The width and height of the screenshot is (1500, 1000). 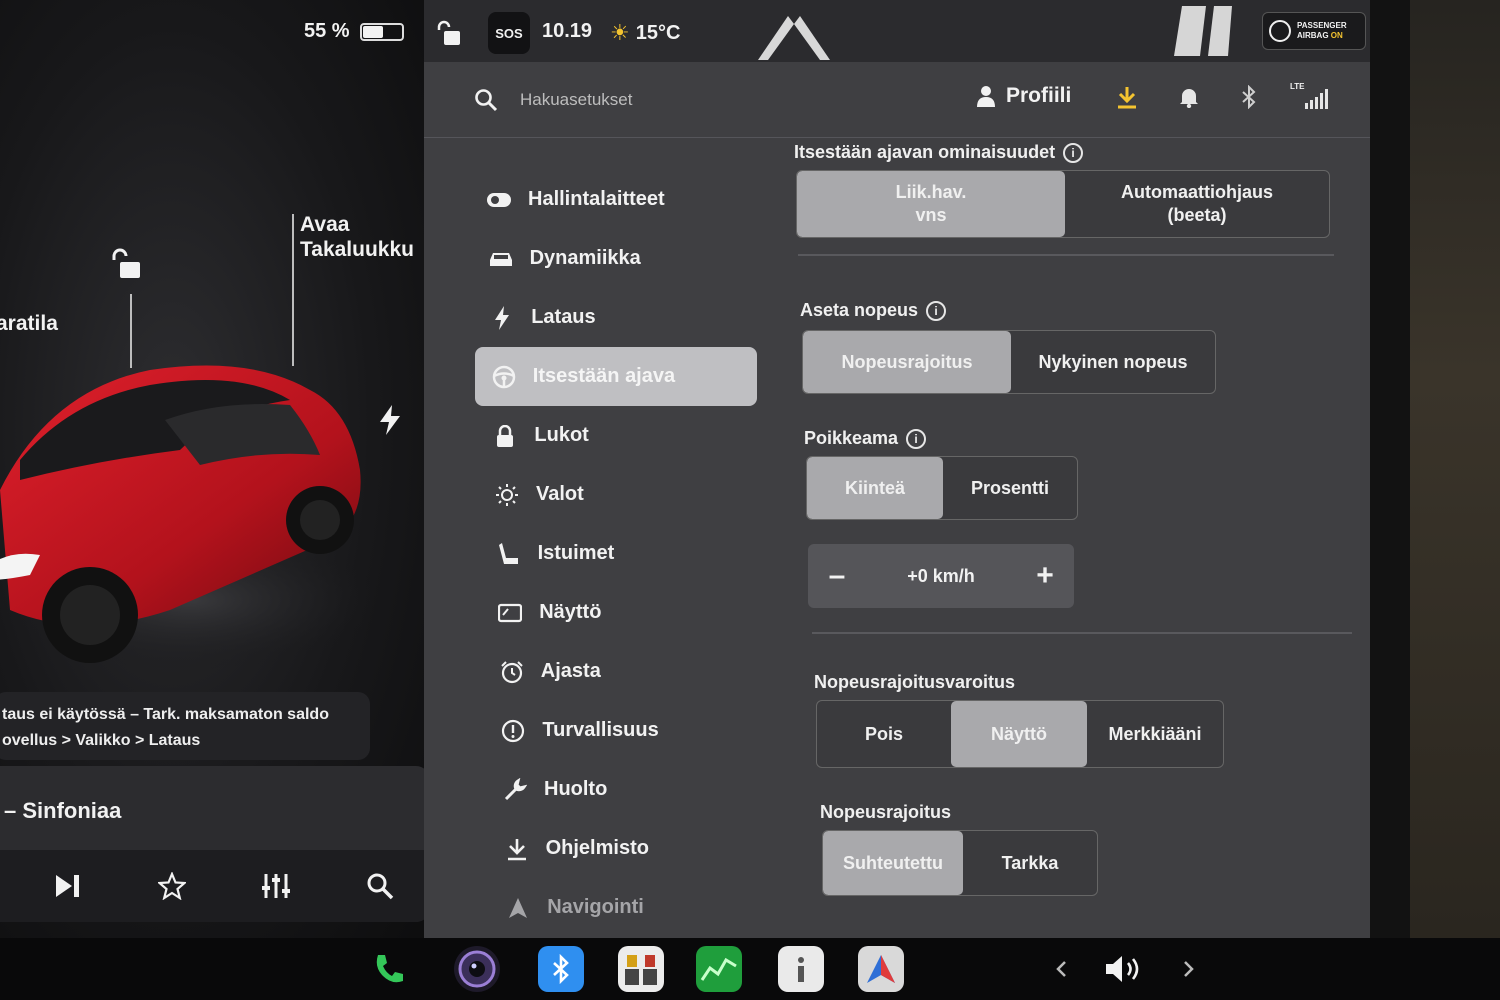 I want to click on features-option: Liik.hav. vns, so click(x=931, y=204).